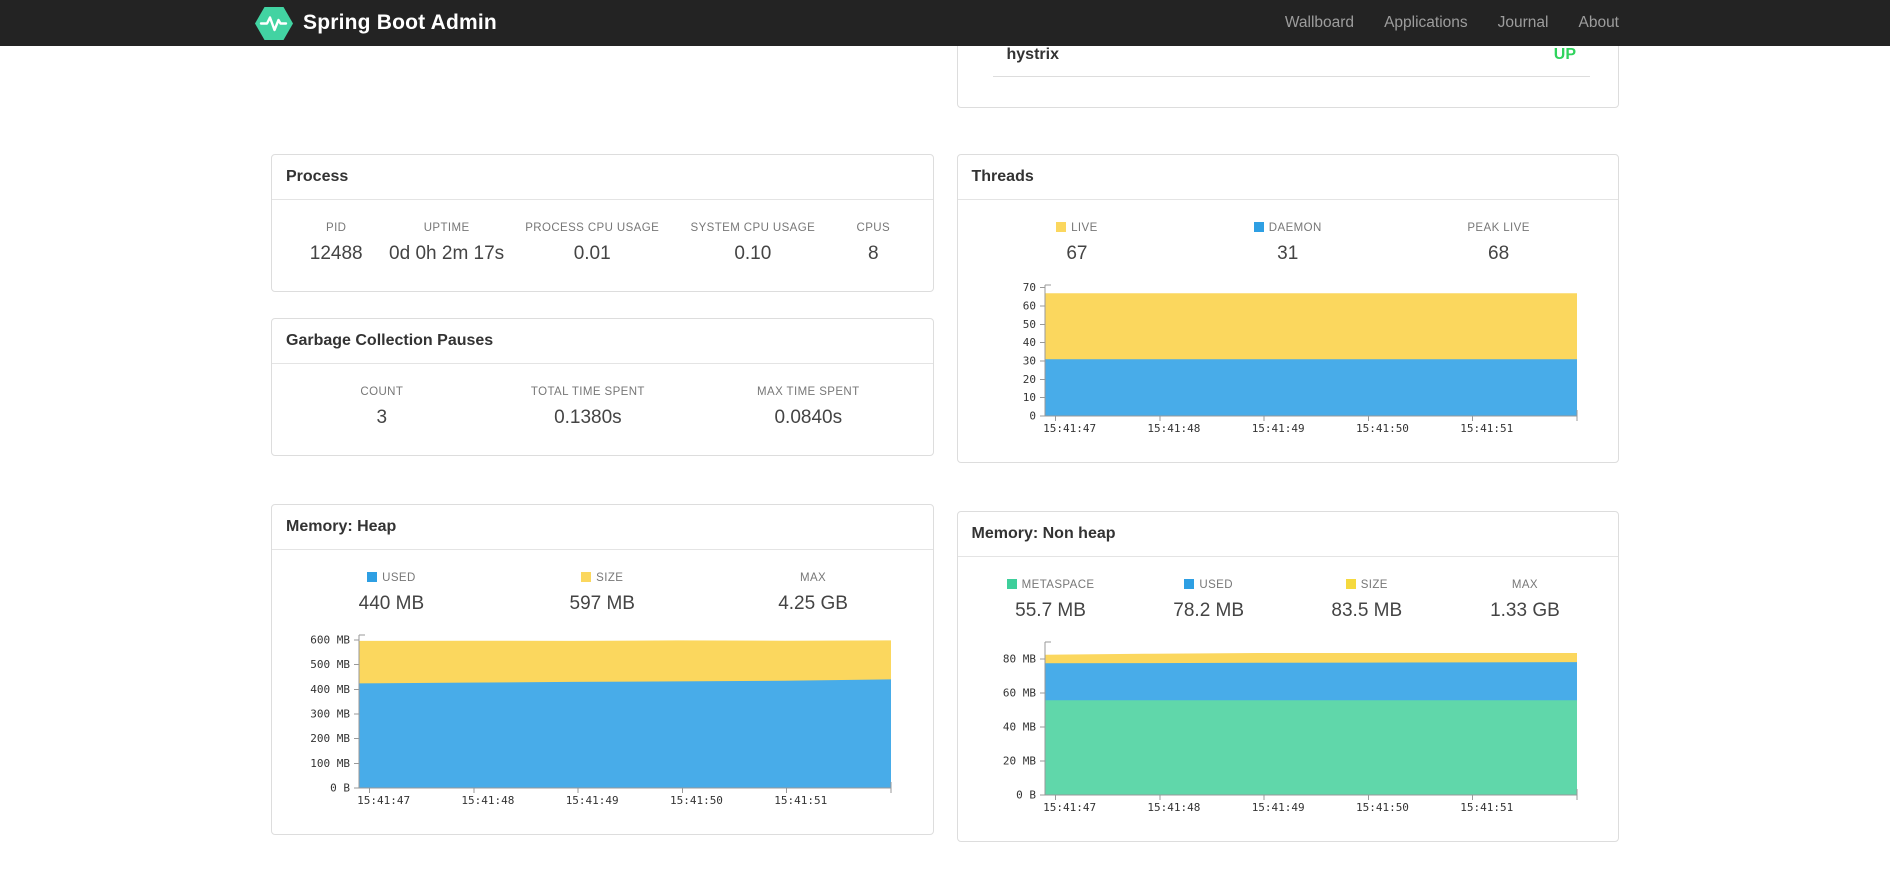 The width and height of the screenshot is (1890, 892). I want to click on stat-value: 1.33 GB, so click(1525, 610).